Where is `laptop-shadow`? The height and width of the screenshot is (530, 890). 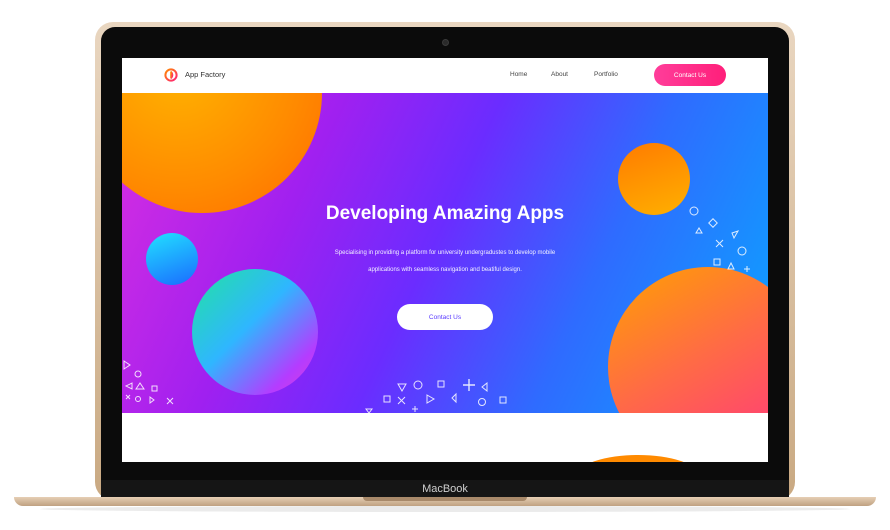
laptop-shadow is located at coordinates (445, 509).